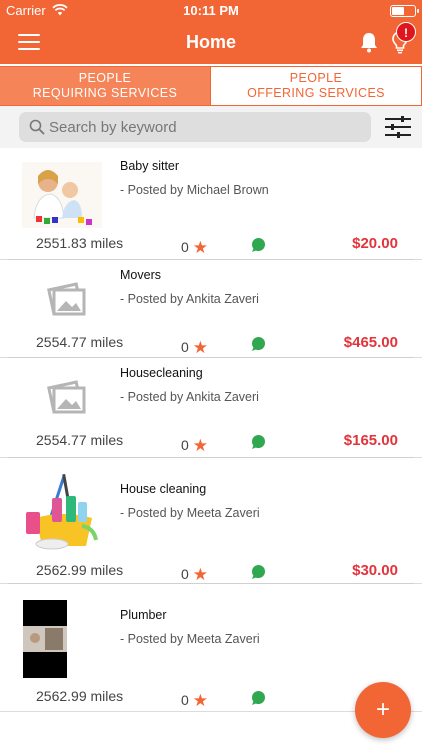  I want to click on listing-title: Housecleaning, so click(161, 373).